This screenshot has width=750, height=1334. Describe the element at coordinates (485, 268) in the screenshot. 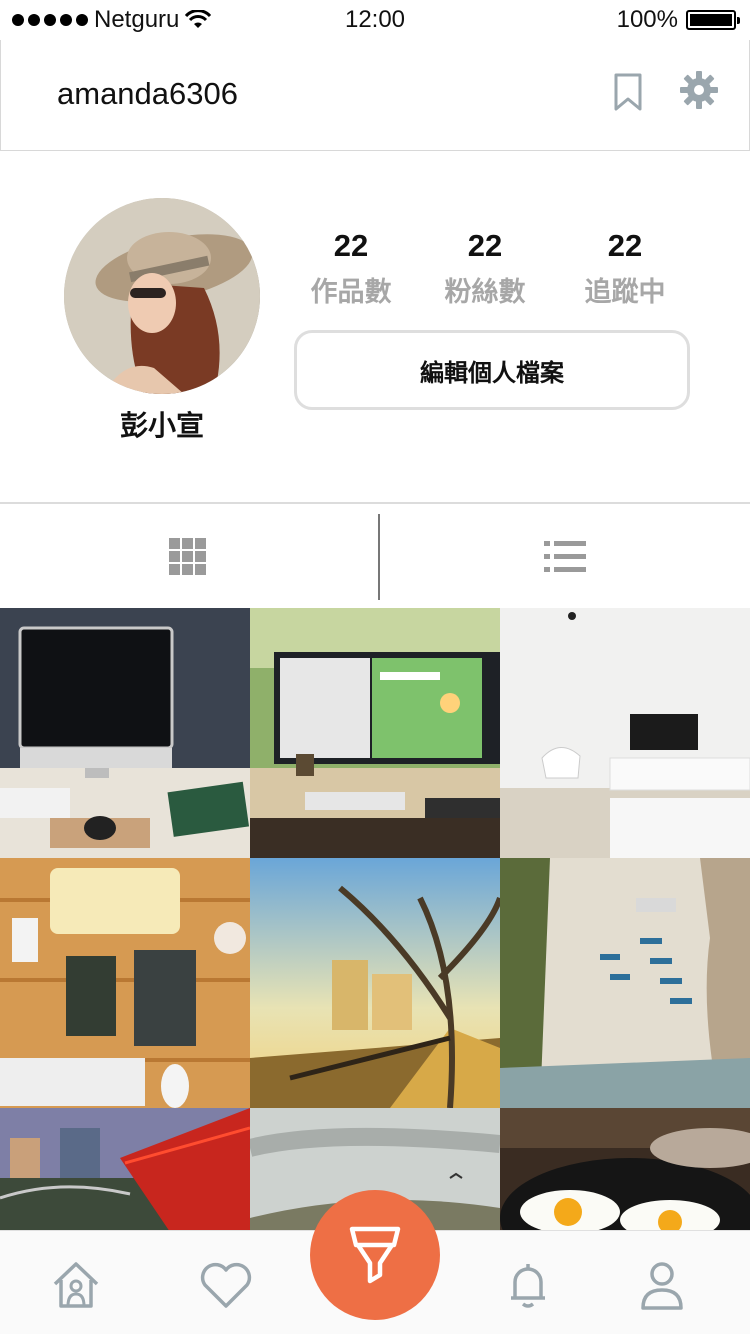

I see `stat-followers: 22 粉絲數` at that location.